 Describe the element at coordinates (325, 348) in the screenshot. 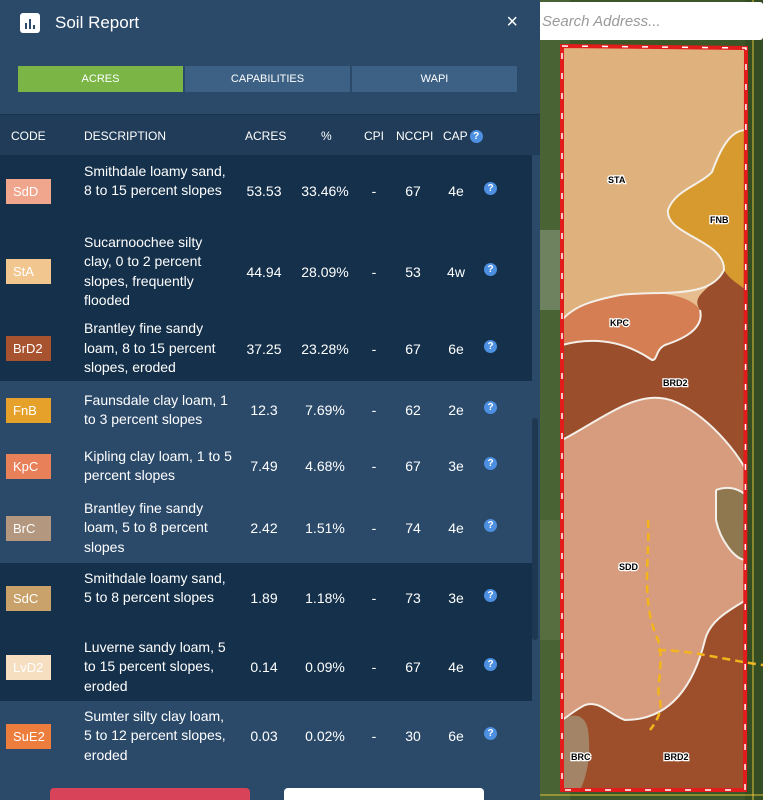

I see `percent-value: 23.28%` at that location.